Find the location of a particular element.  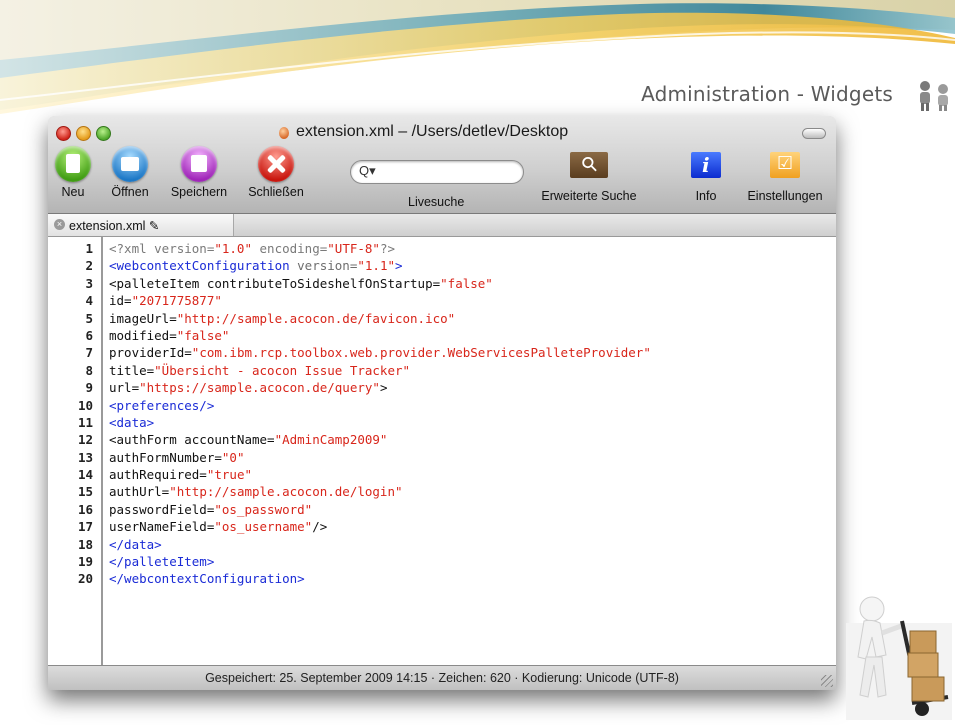

code-token: "2071775877" is located at coordinates (176, 301).